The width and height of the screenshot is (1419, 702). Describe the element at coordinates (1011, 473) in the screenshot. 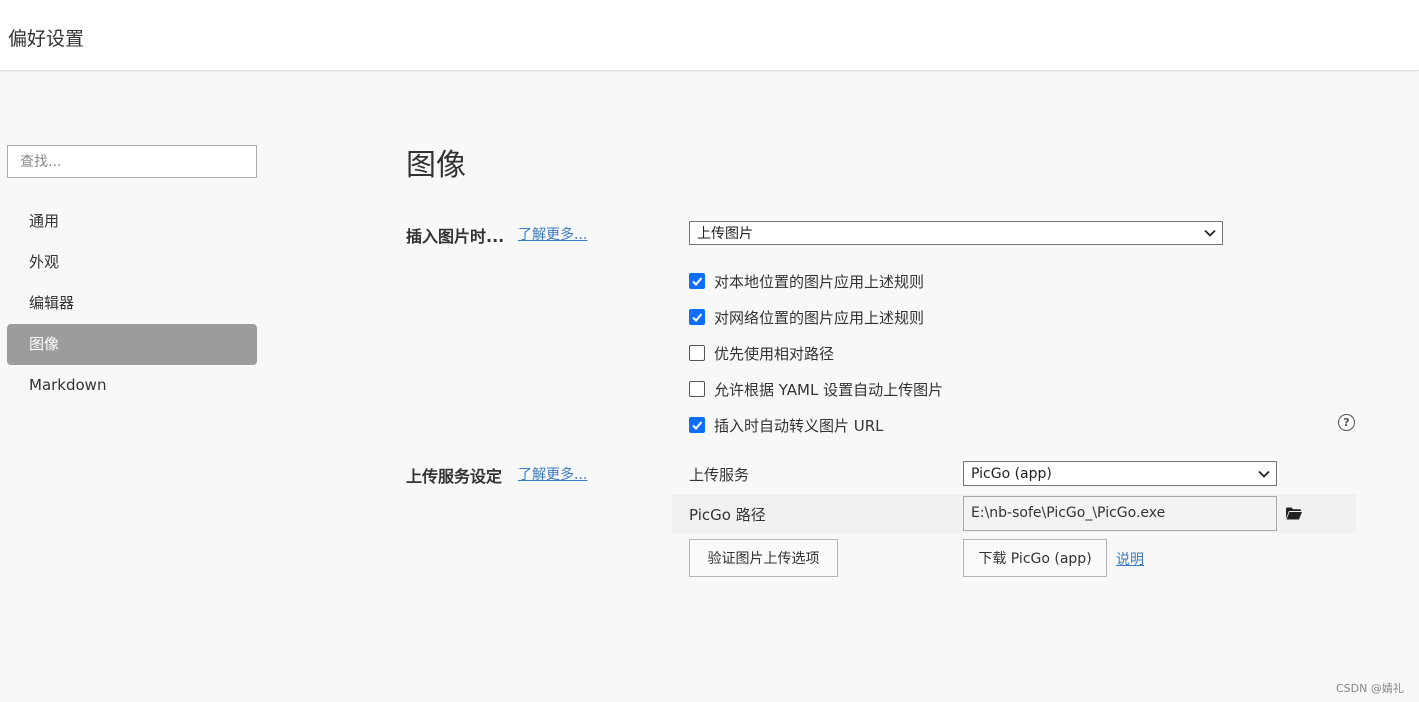

I see `upload-service-value: PicGo (app)` at that location.